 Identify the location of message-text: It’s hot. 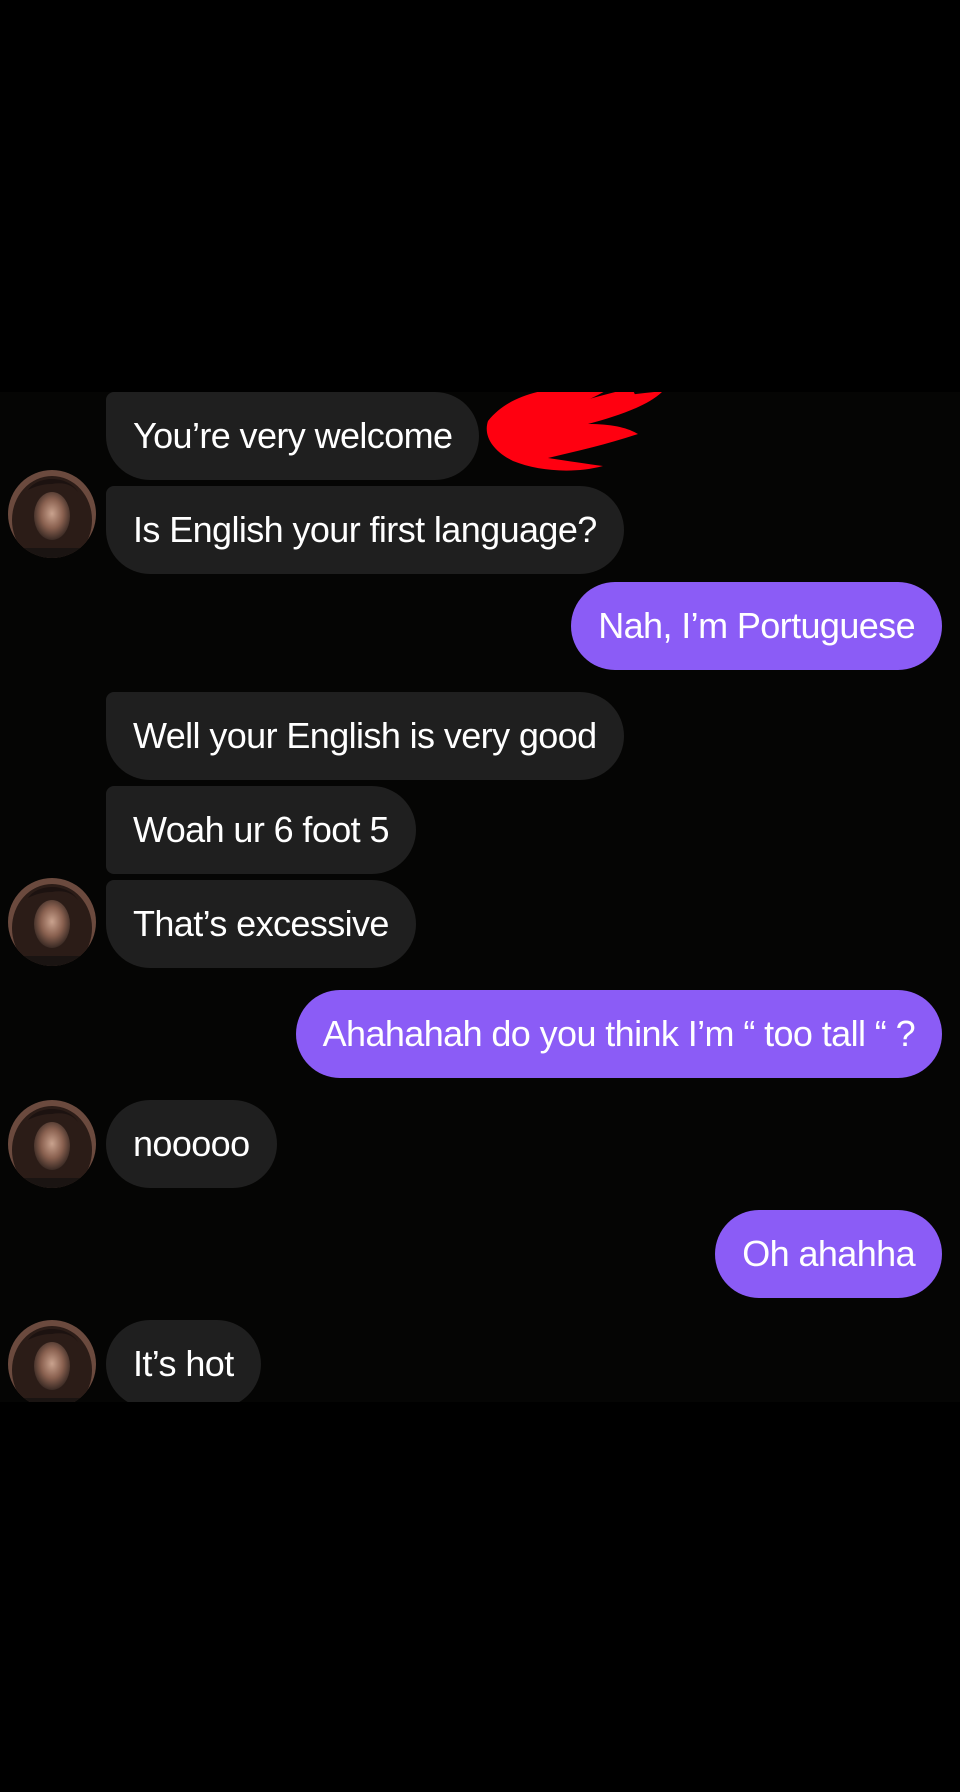
(183, 1363).